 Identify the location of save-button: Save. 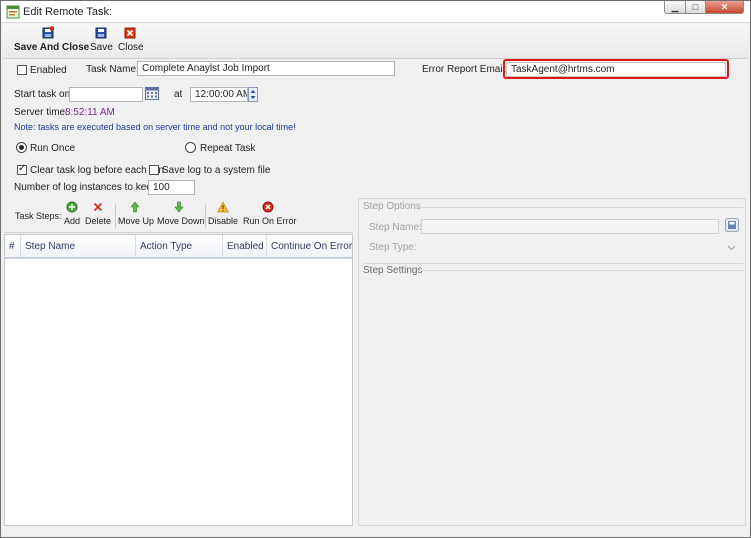
(101, 39).